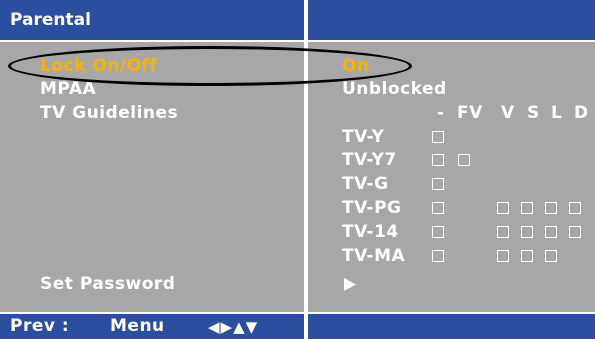 This screenshot has height=339, width=595. Describe the element at coordinates (438, 232) in the screenshot. I see `checkbox-tv-14-block` at that location.